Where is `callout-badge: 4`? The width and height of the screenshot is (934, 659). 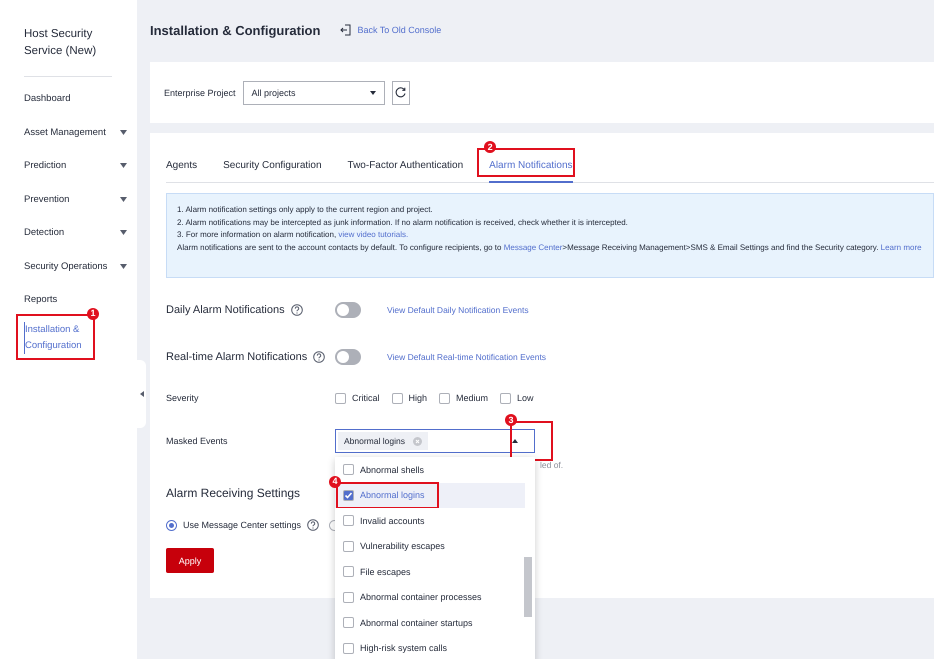 callout-badge: 4 is located at coordinates (335, 482).